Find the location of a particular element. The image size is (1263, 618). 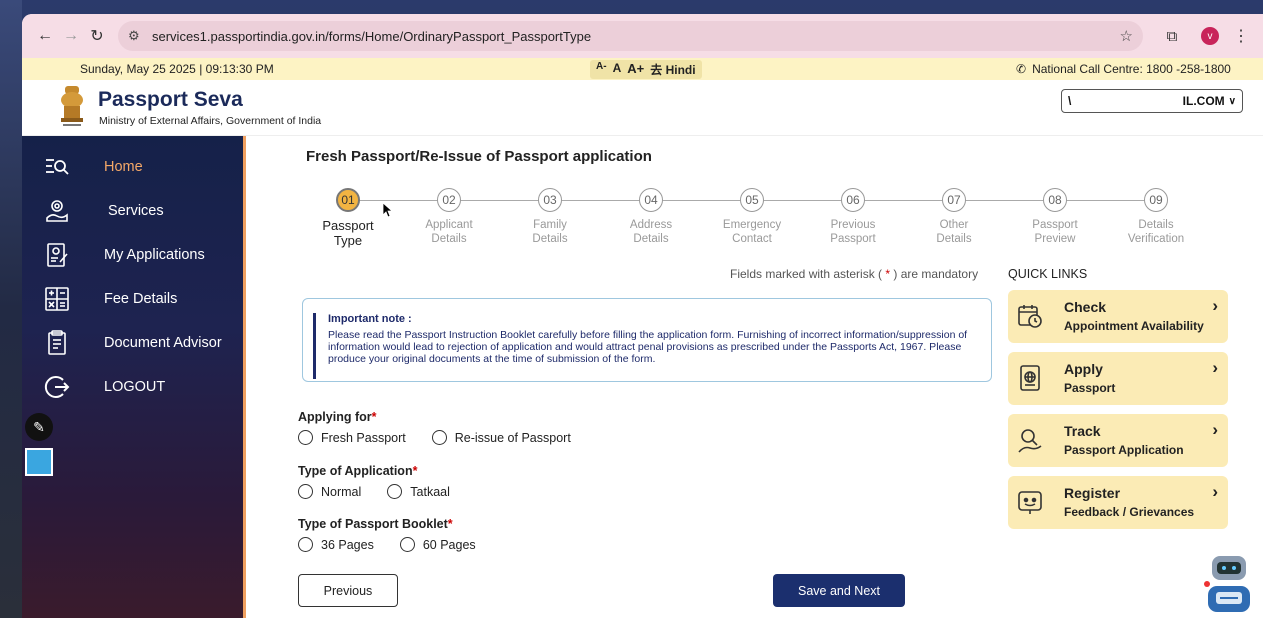

radio-label: 60 Pages is located at coordinates (449, 544).